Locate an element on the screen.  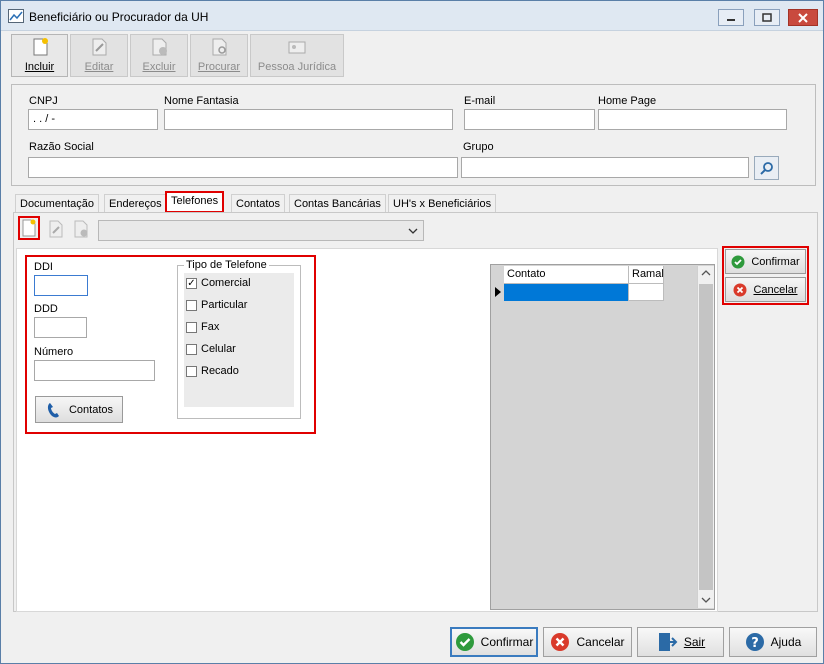
incluir-label: Incluir is located at coordinates (39, 67).